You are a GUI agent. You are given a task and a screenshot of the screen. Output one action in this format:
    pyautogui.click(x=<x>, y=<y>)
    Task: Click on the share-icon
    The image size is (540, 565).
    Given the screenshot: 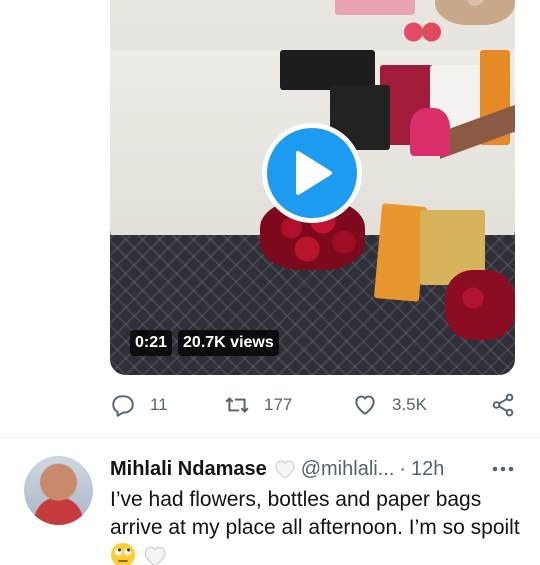 What is the action you would take?
    pyautogui.click(x=503, y=405)
    